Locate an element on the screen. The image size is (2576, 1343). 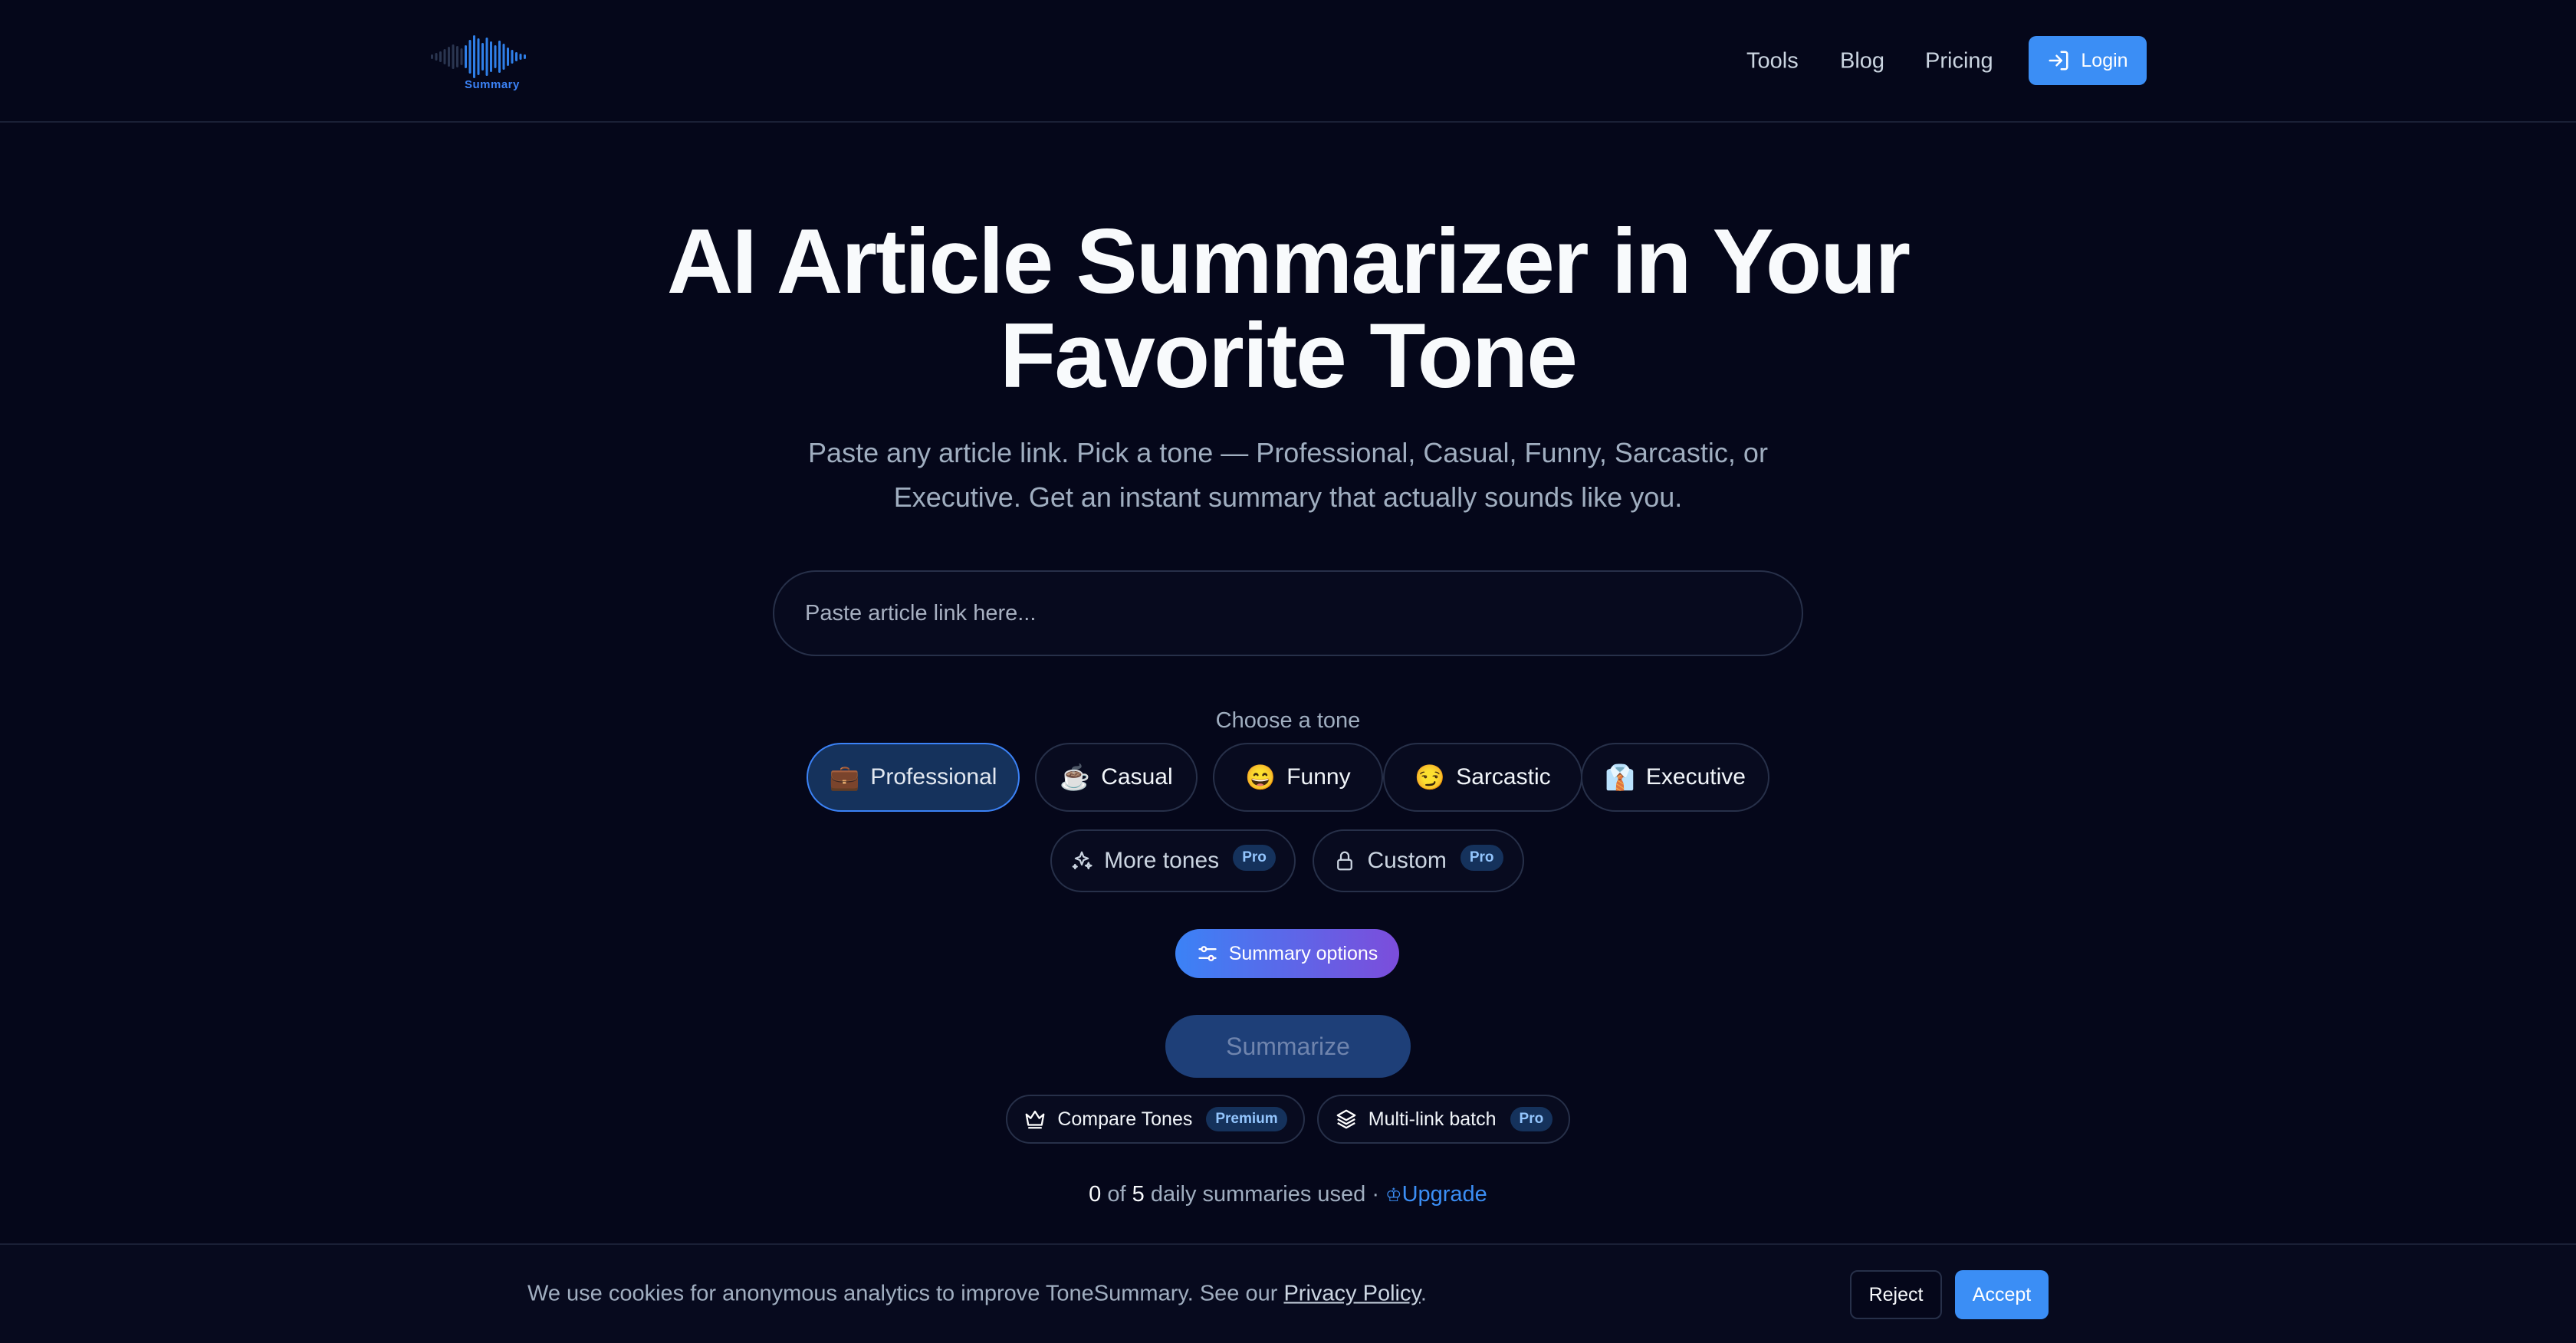
nav-link-pricing: Pricing is located at coordinates (1959, 62).